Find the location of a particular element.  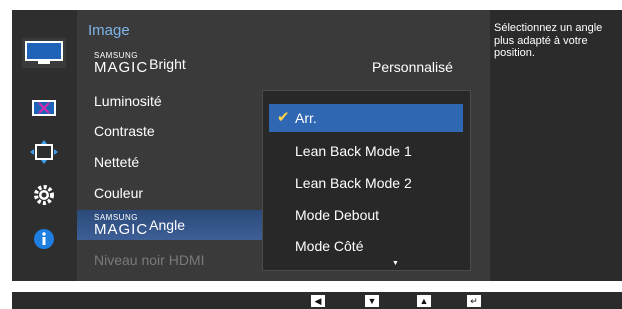

down-arrow-icon: ▼ is located at coordinates (372, 301).